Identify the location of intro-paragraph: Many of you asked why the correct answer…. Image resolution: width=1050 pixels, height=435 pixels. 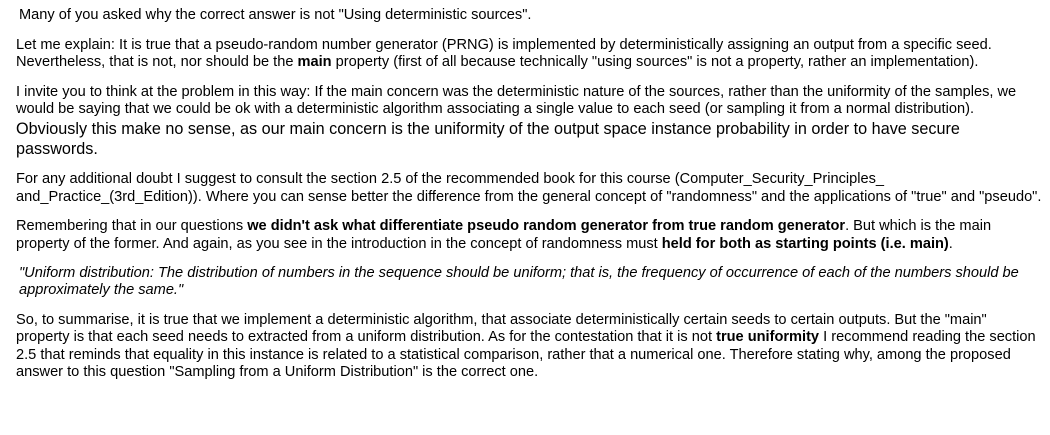
(530, 15).